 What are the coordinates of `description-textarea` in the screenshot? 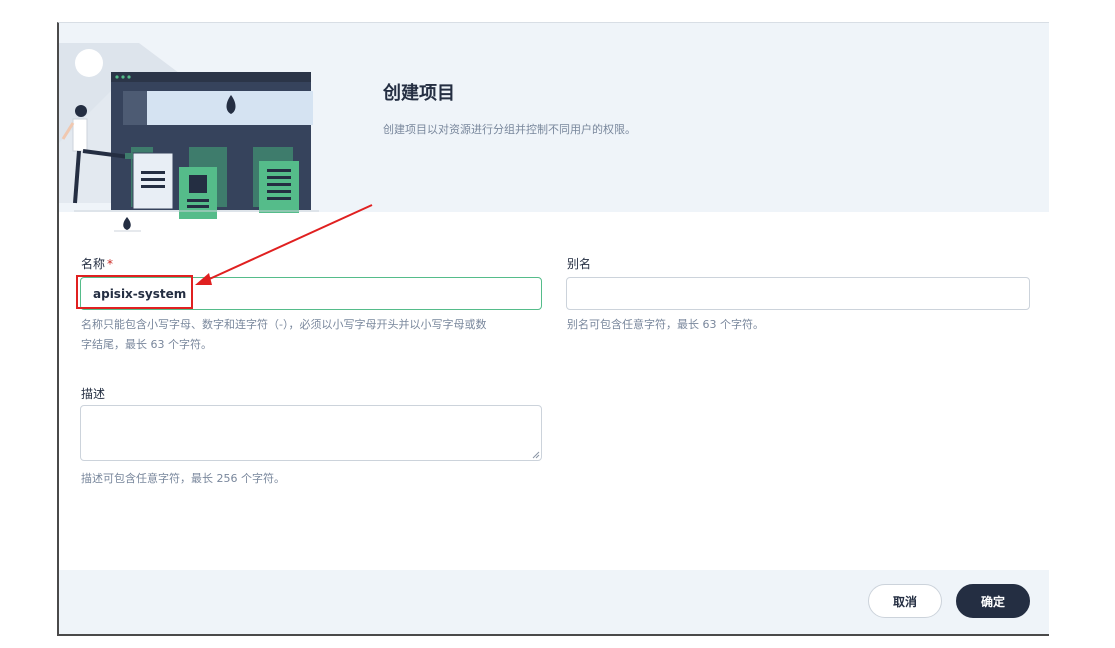 It's located at (311, 433).